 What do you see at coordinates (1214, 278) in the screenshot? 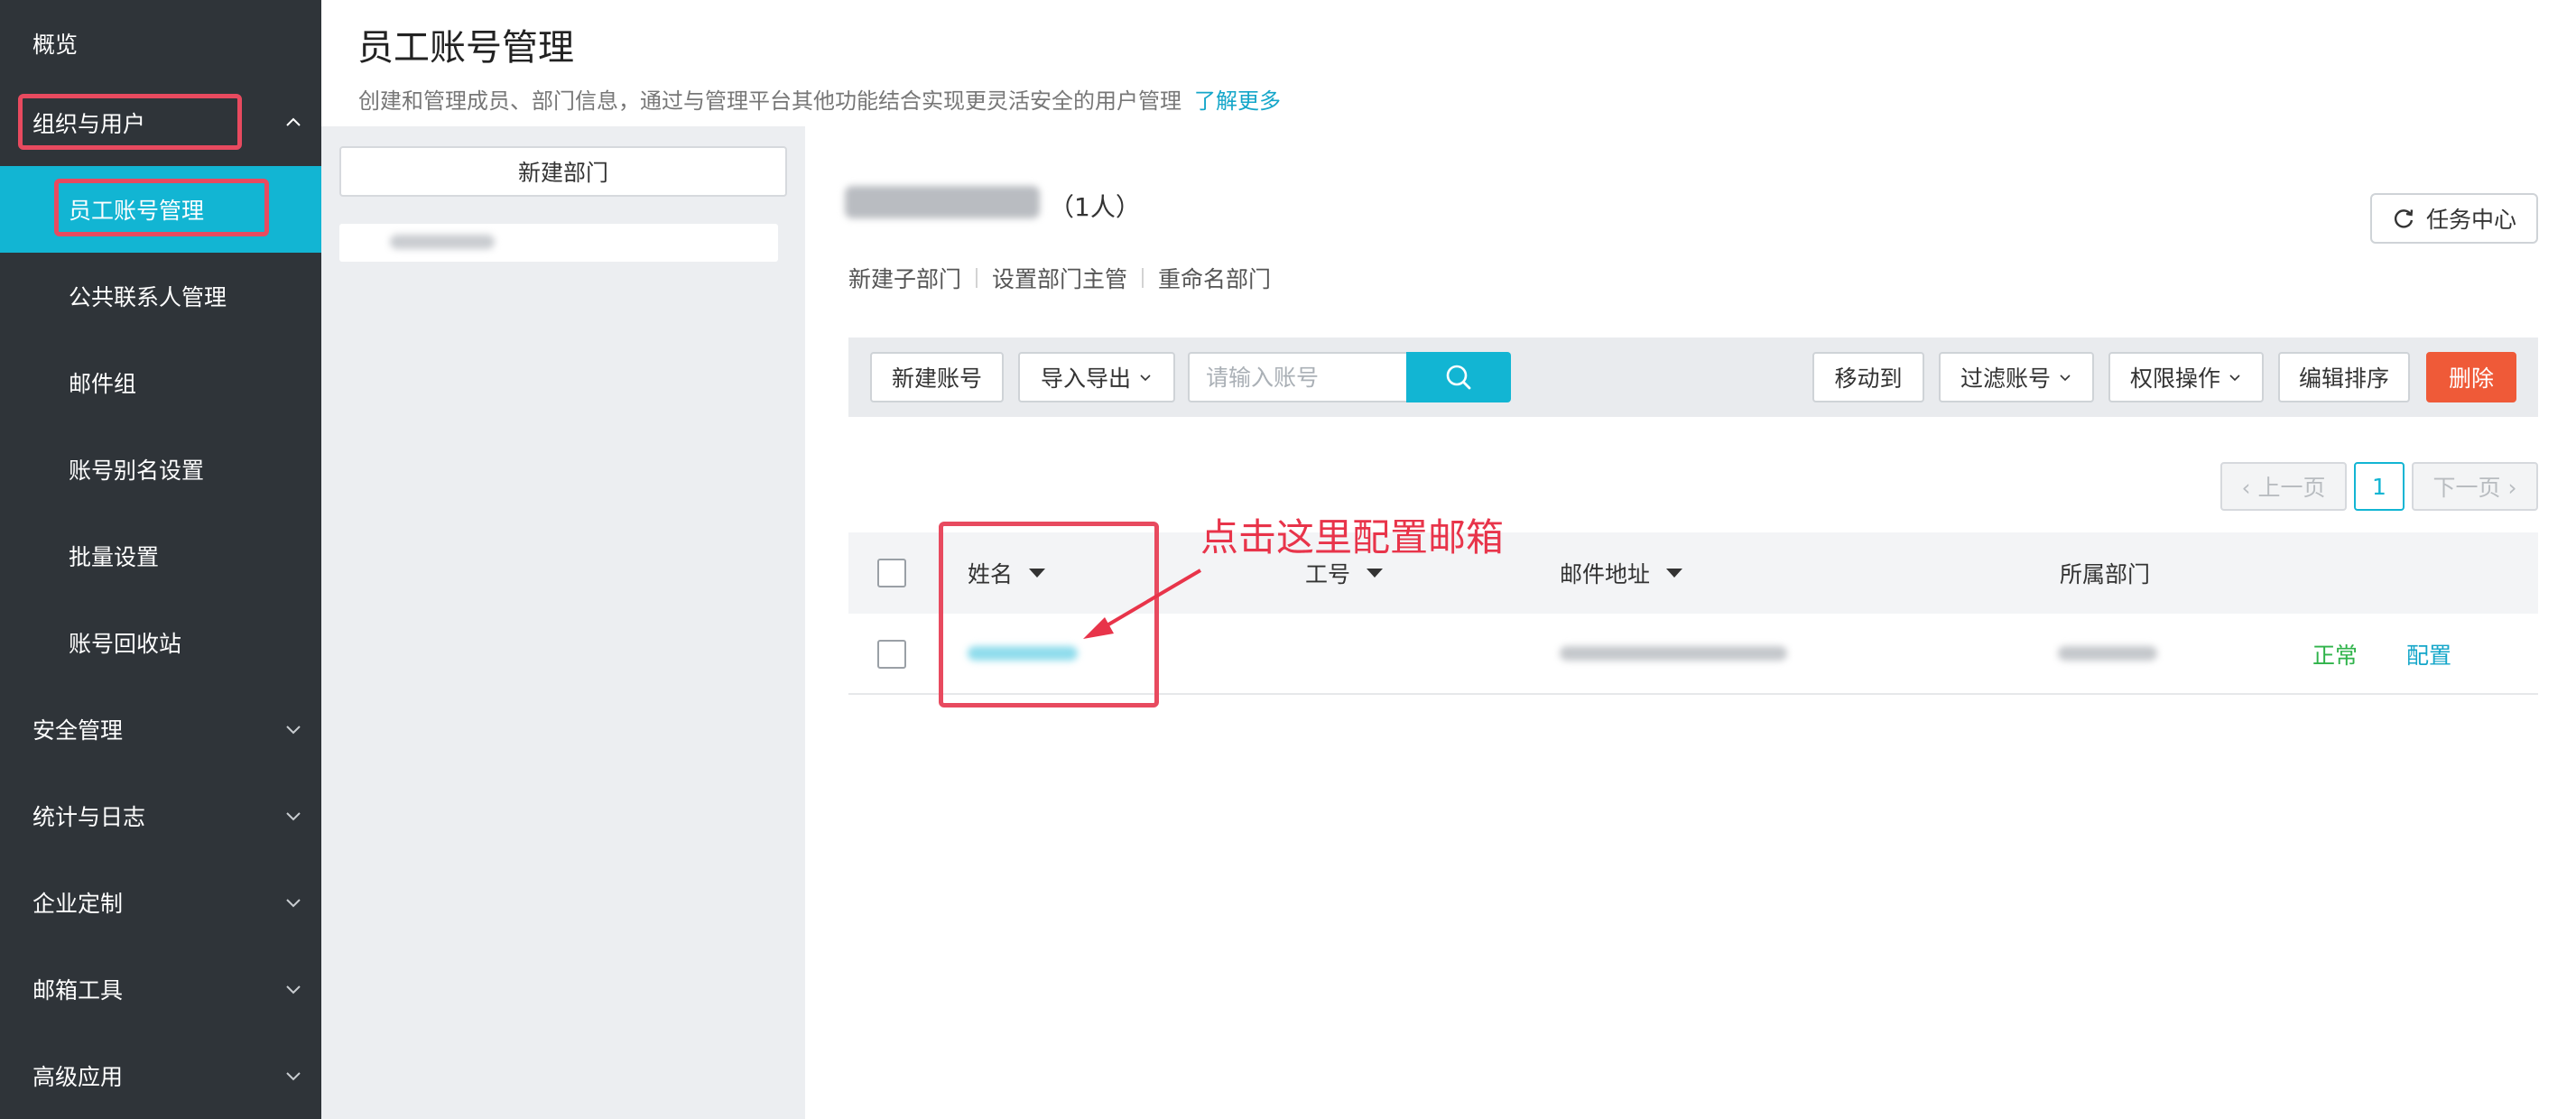
I see `rename-department-link: 重命名部门` at bounding box center [1214, 278].